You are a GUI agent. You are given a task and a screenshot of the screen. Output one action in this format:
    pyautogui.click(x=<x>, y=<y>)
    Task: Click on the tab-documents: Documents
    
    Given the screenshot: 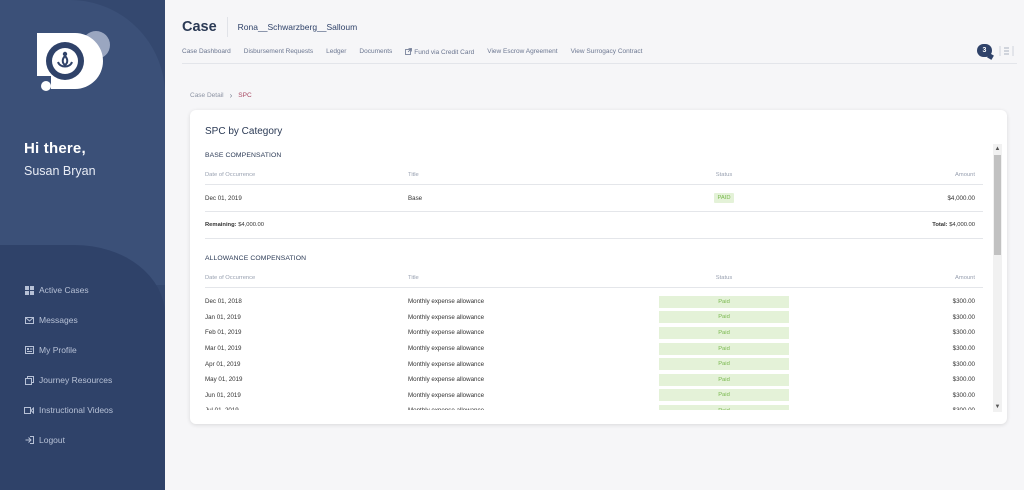 What is the action you would take?
    pyautogui.click(x=375, y=52)
    